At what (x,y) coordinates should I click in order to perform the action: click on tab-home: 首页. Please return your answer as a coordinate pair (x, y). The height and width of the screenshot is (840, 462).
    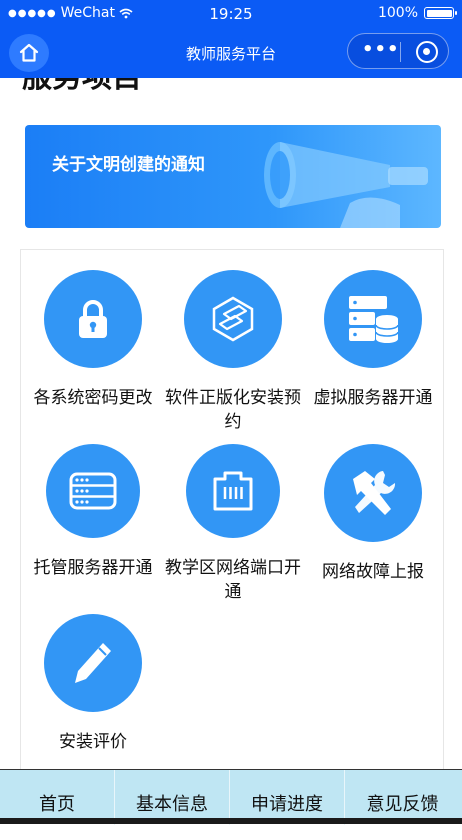
    Looking at the image, I should click on (57, 797).